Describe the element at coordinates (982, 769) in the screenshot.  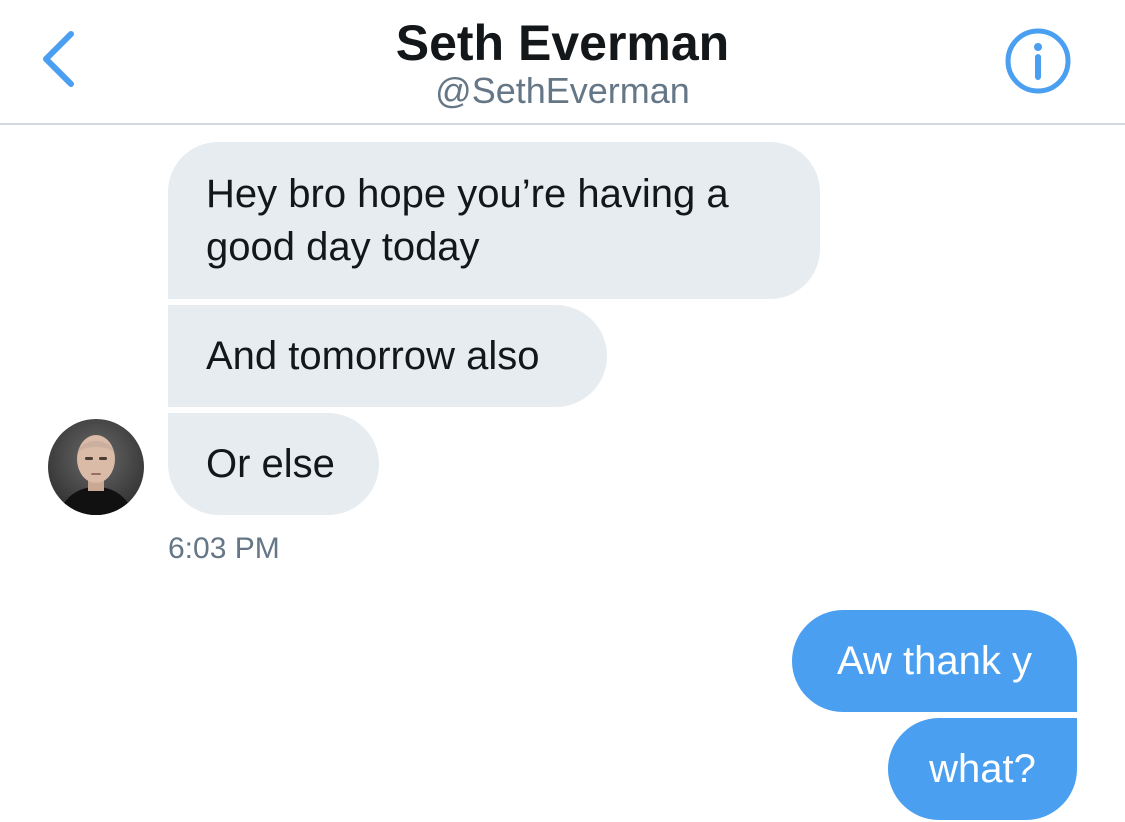
I see `outgoing-message: what?` at that location.